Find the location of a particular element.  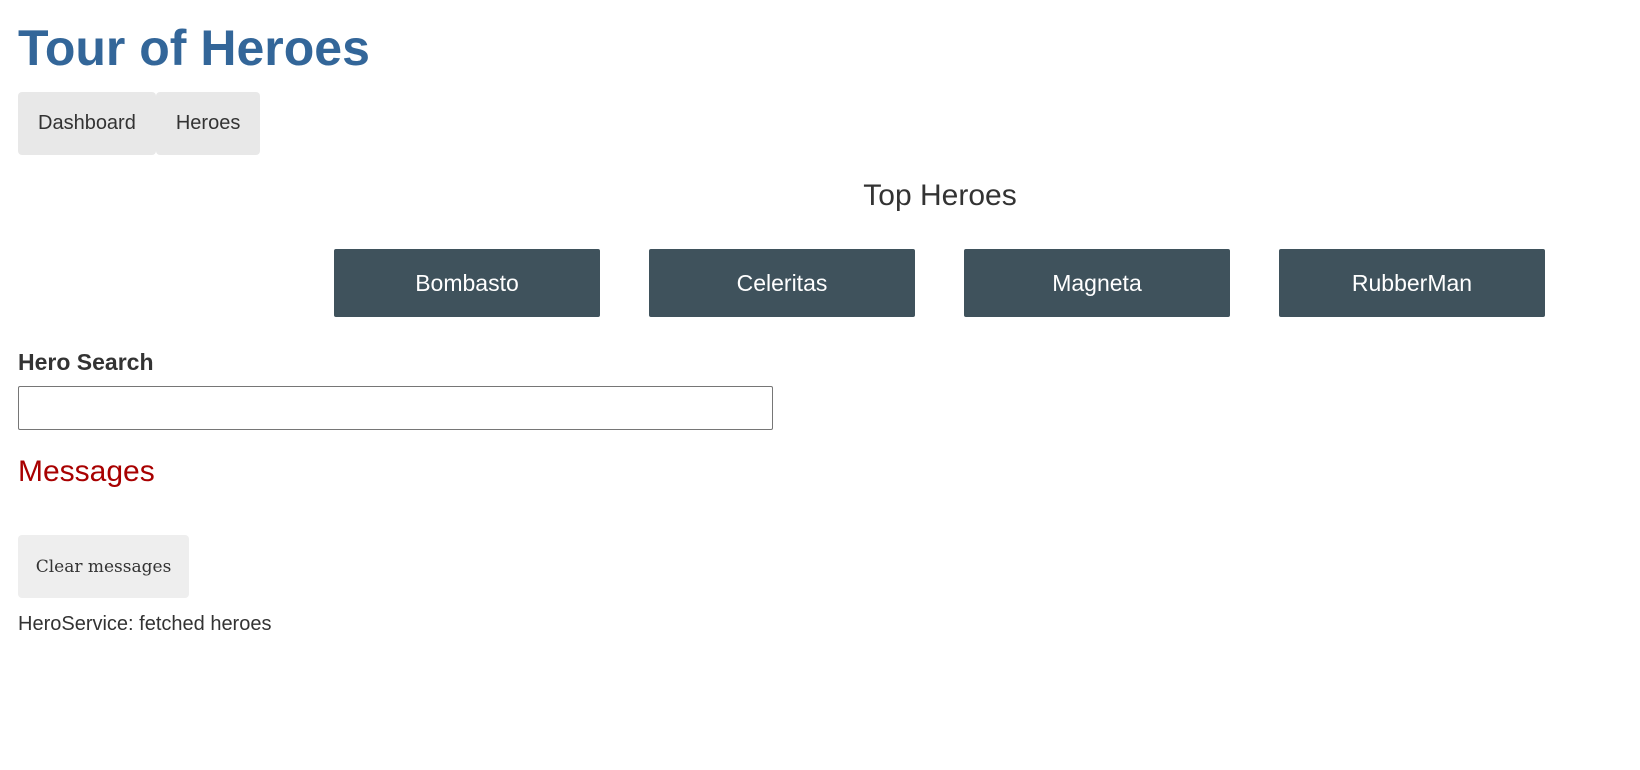

message-item: HeroService: fetched heroes is located at coordinates (145, 624).